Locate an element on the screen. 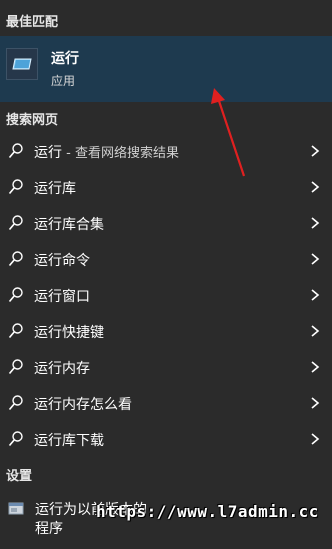 Image resolution: width=332 pixels, height=549 pixels. run-app-icon is located at coordinates (22, 64).